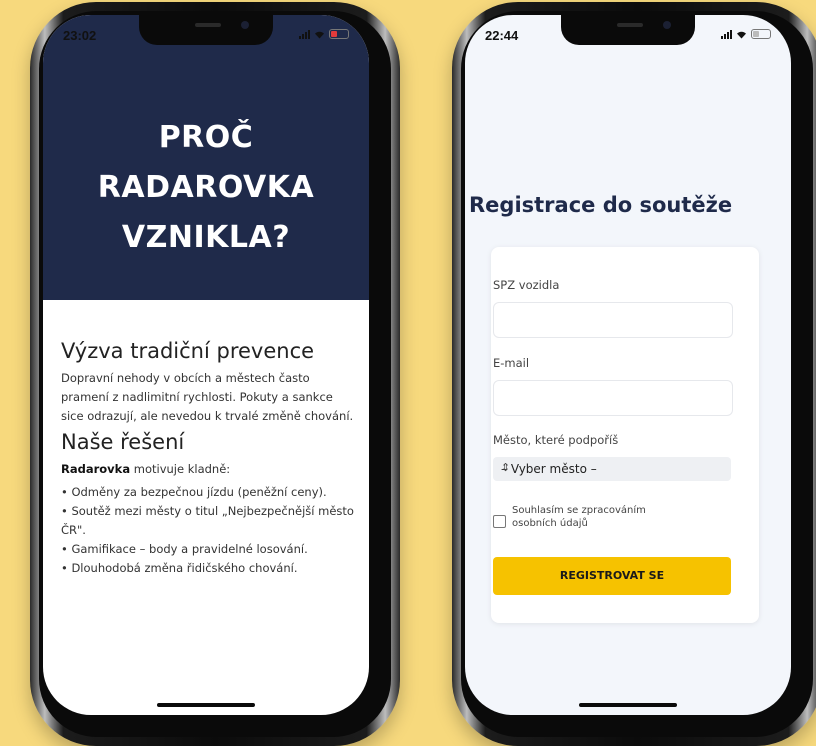  I want to click on email-field, so click(613, 398).